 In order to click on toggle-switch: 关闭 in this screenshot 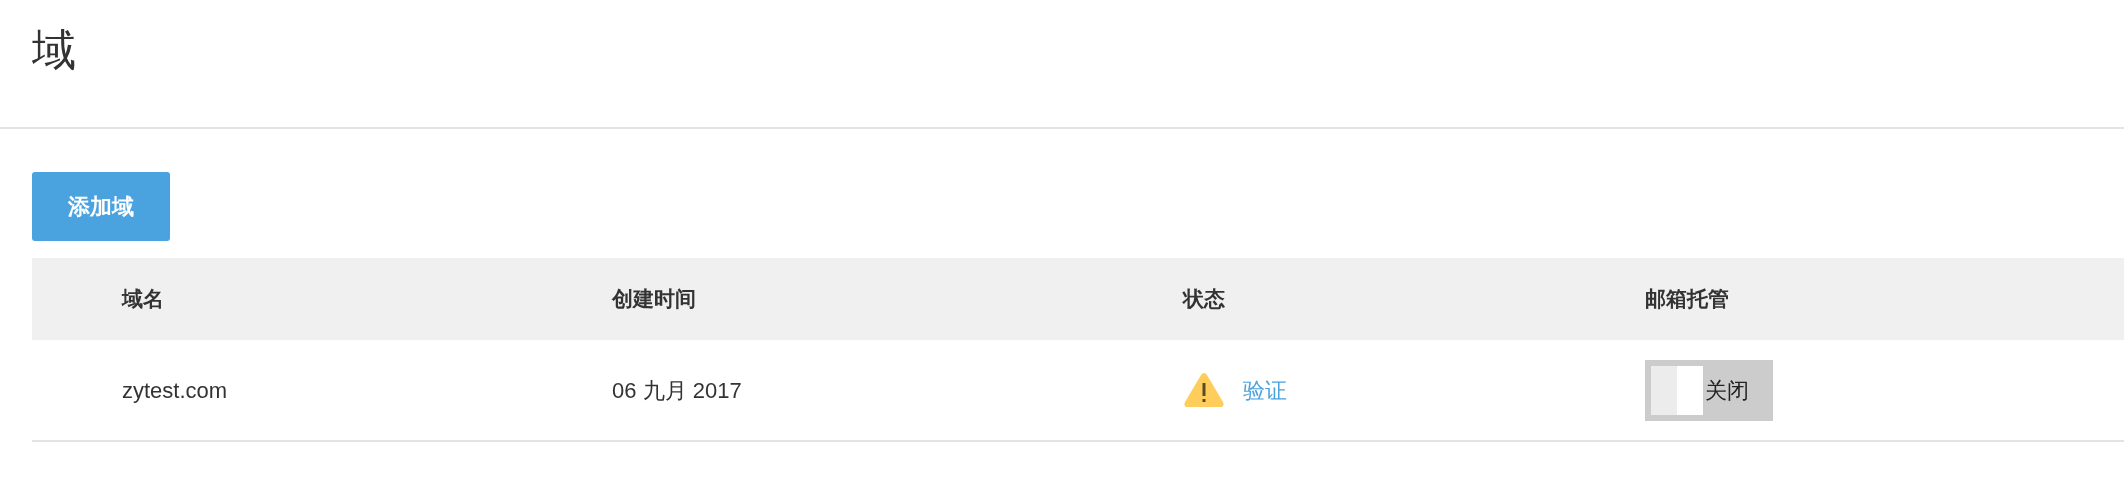, I will do `click(1709, 390)`.